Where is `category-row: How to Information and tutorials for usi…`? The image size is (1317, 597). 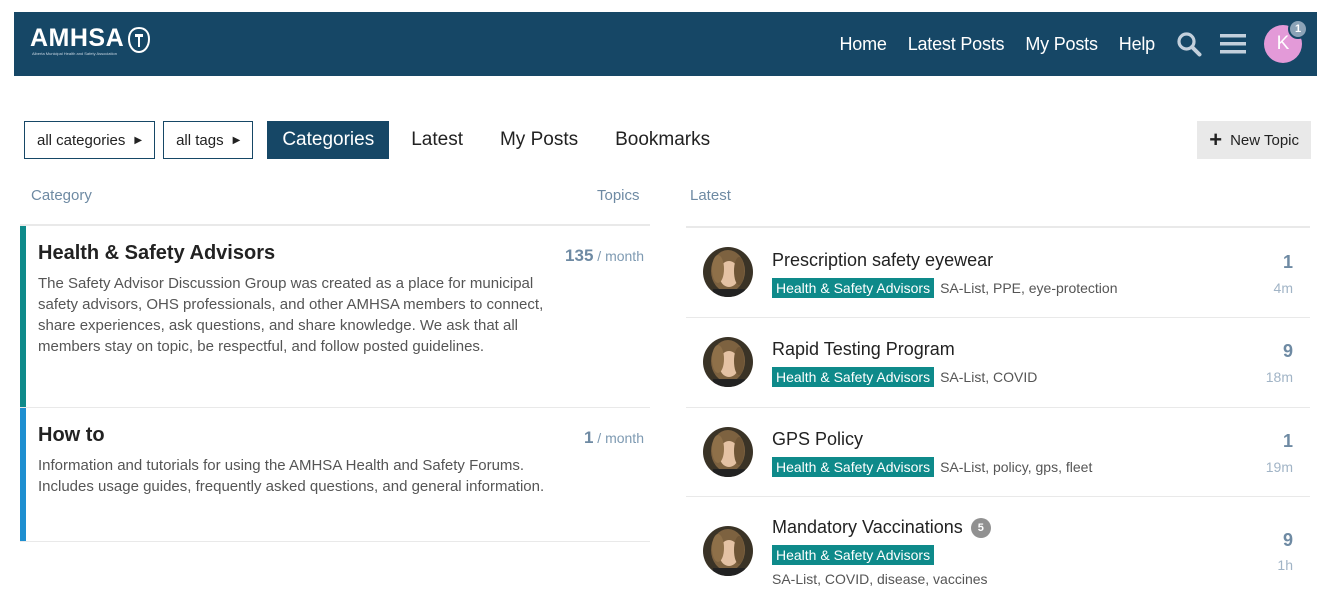
category-row: How to Information and tutorials for usi… is located at coordinates (335, 475).